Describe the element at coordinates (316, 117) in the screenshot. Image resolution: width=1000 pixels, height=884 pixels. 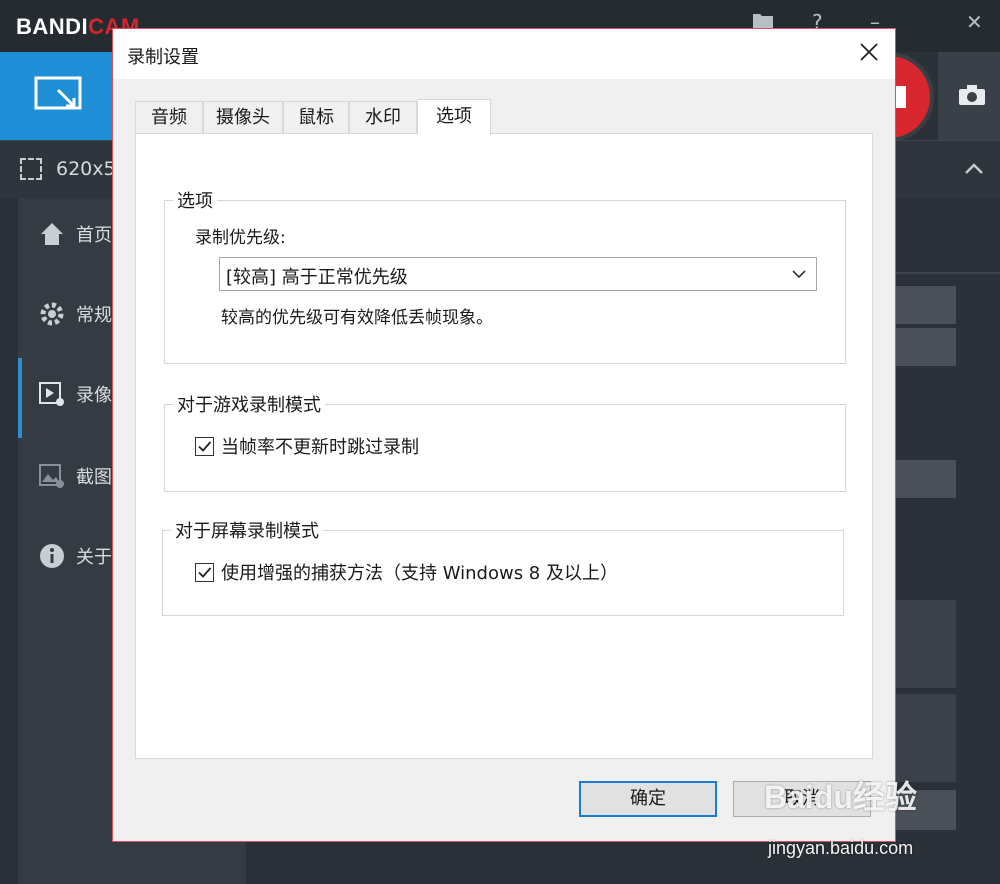
I see `tab-mouse: 鼠标` at that location.